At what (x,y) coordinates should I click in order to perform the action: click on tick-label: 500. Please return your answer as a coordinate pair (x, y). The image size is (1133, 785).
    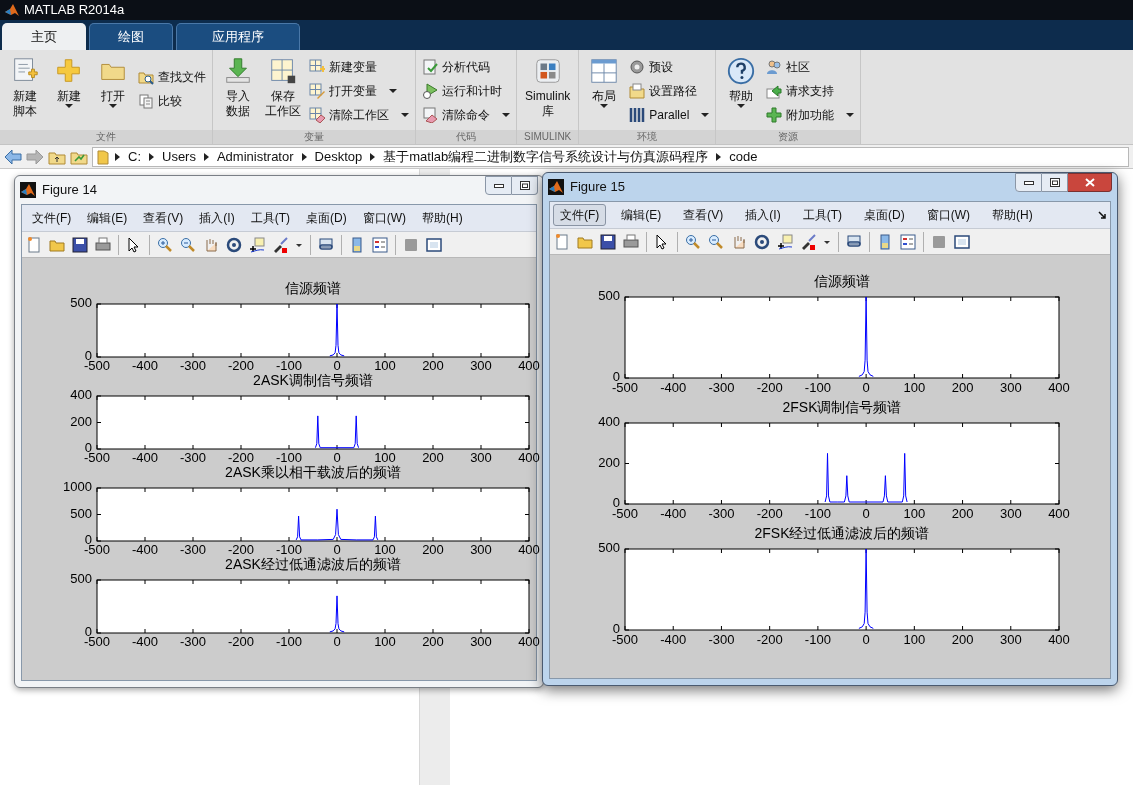
    Looking at the image, I should click on (609, 296).